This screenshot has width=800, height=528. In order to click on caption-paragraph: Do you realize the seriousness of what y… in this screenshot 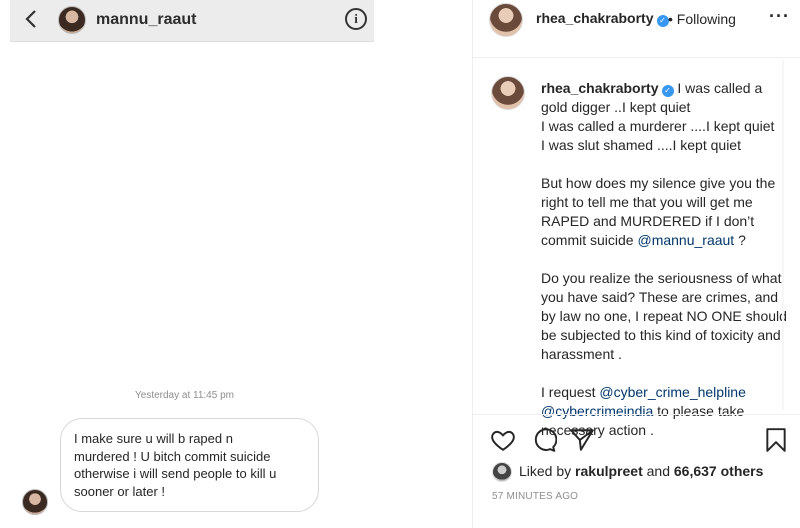, I will do `click(664, 316)`.